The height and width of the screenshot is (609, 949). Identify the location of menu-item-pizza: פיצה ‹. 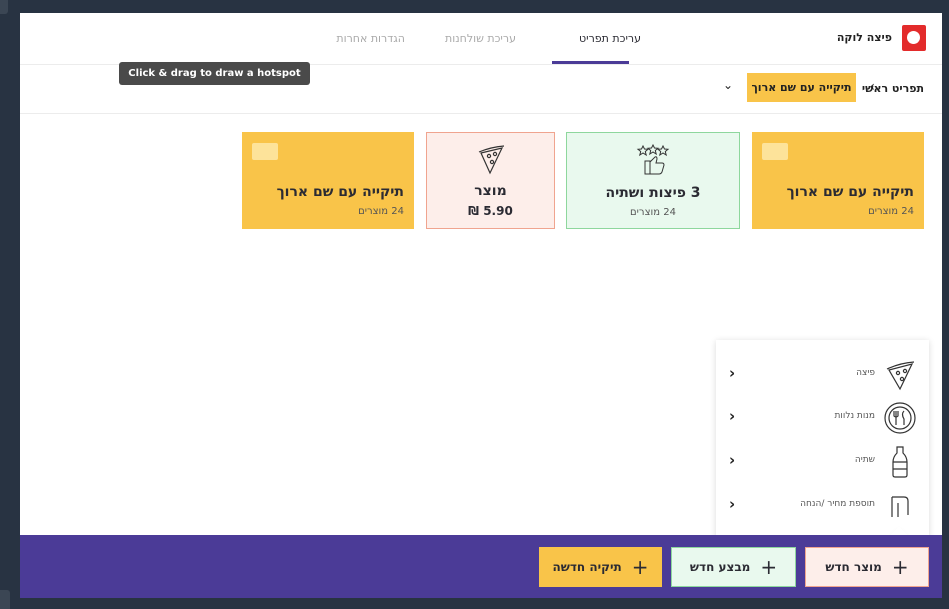
(822, 375).